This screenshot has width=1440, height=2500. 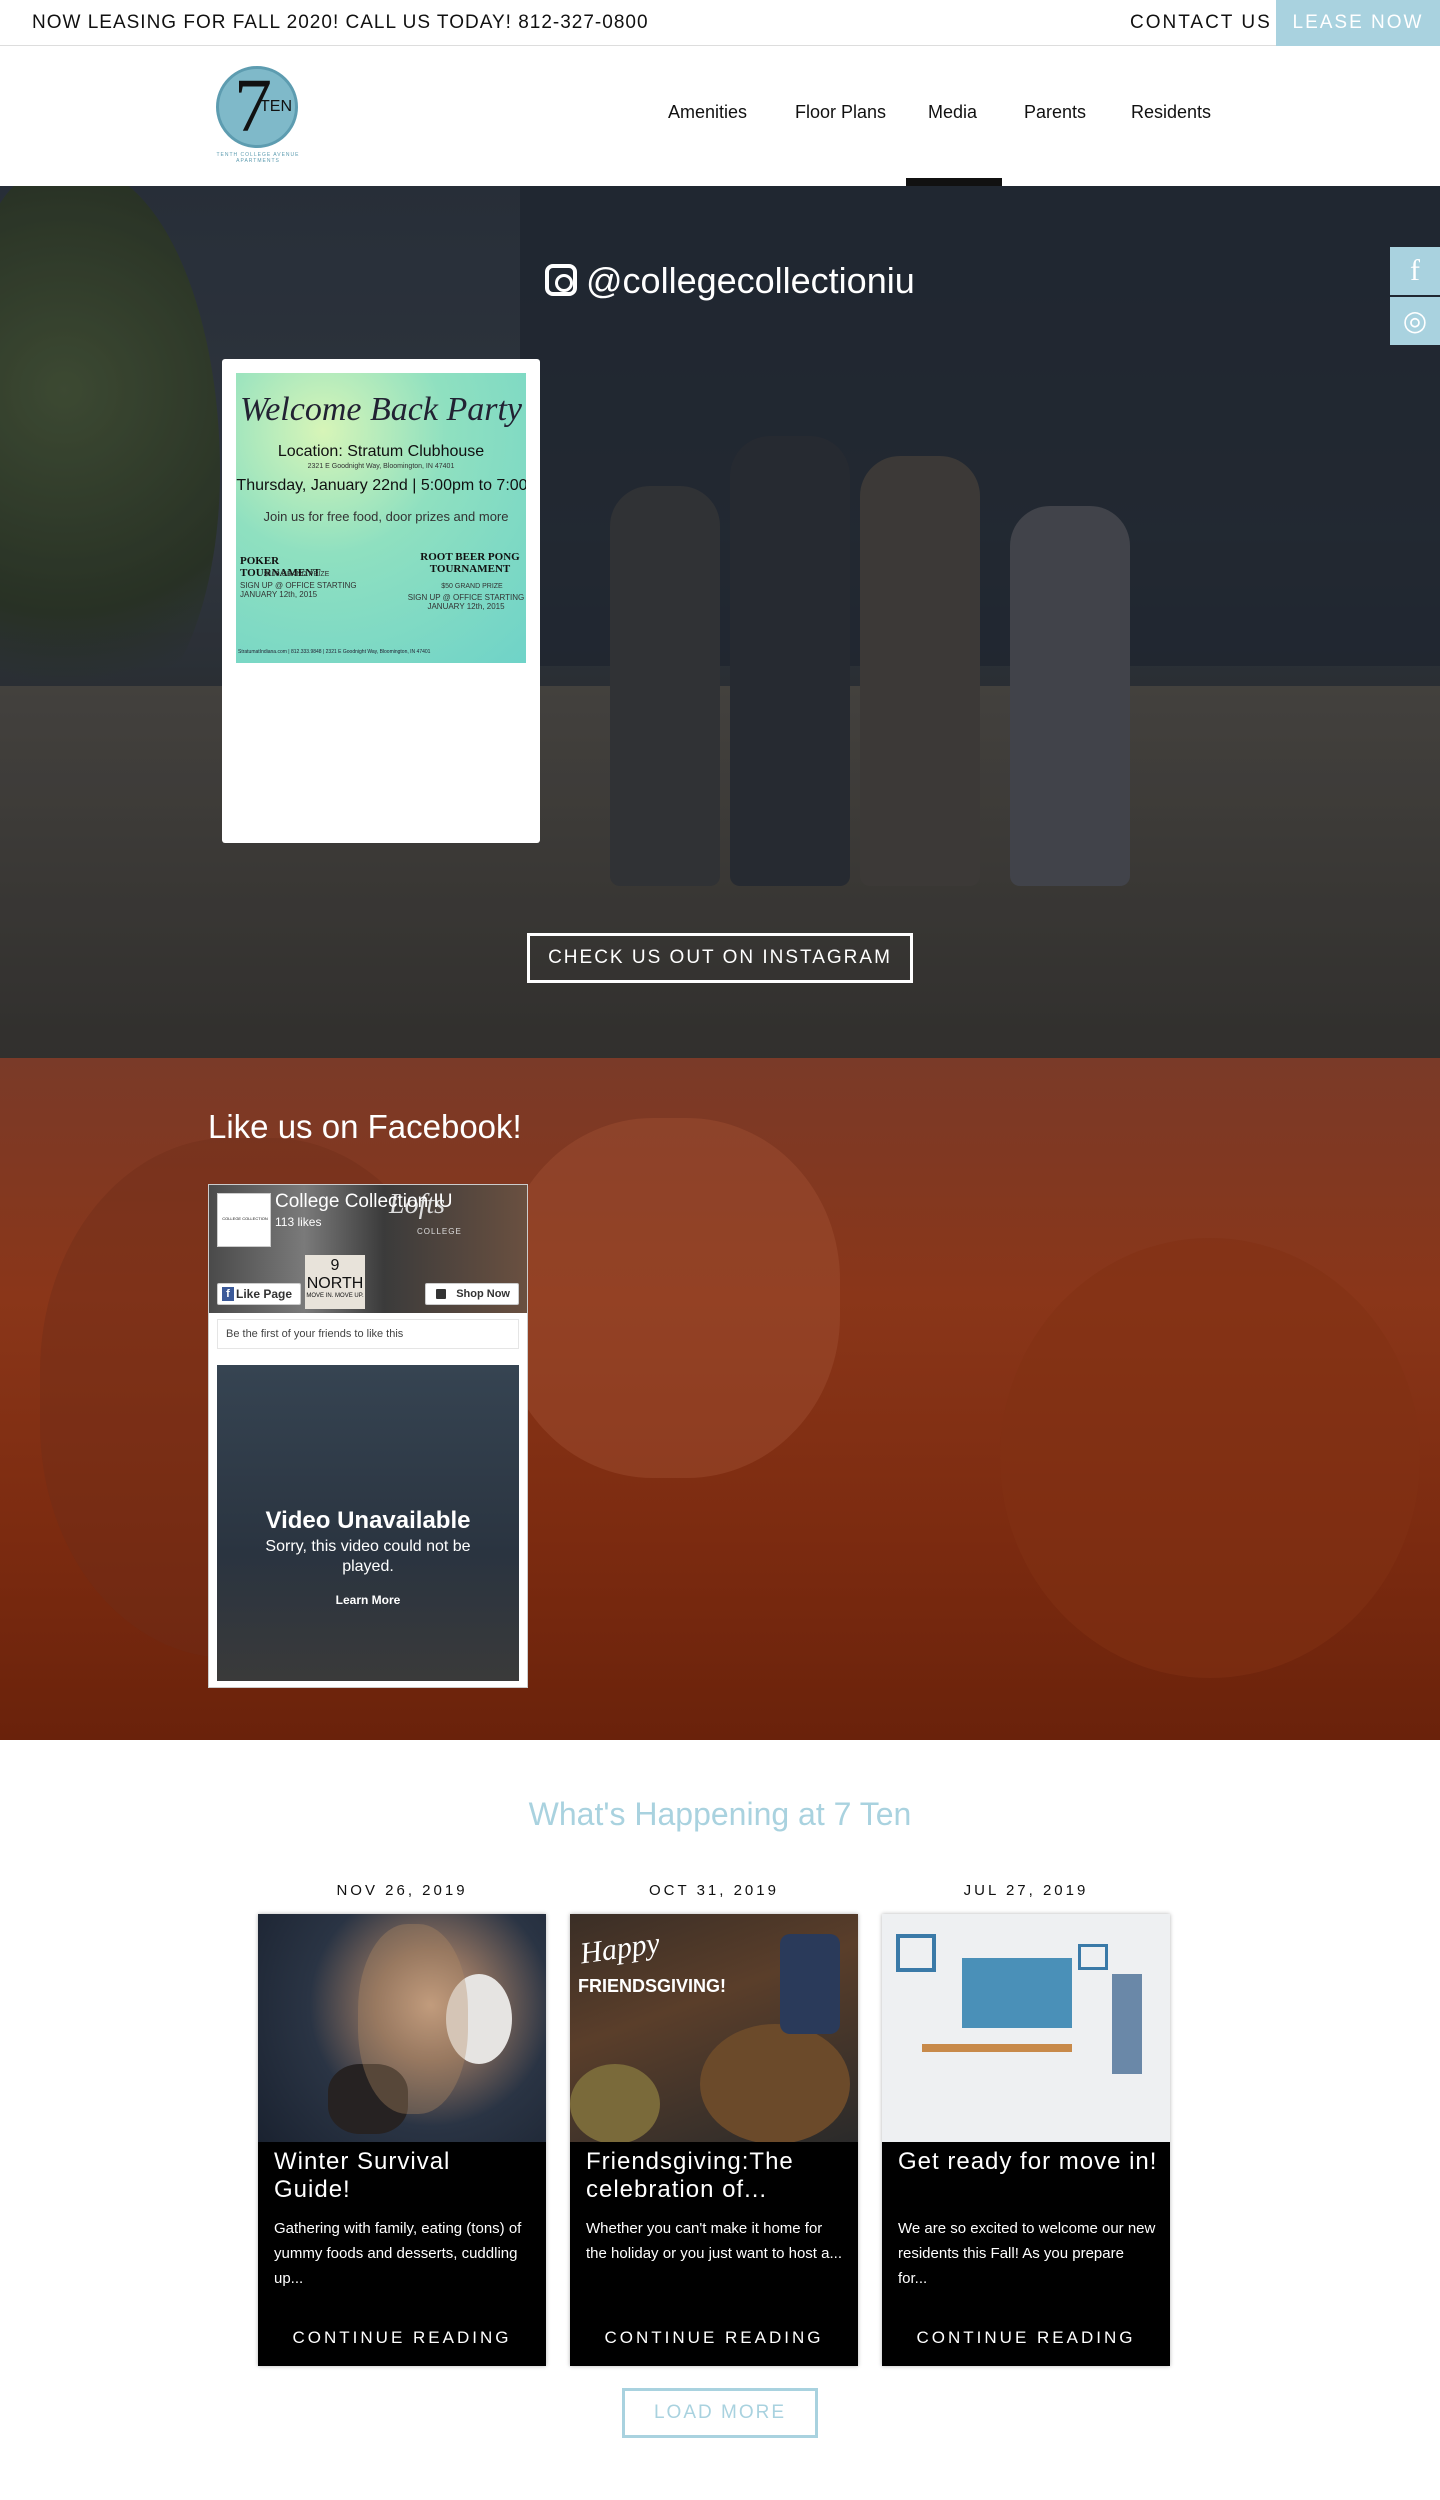 I want to click on cover-9-north: 9 NORTH MOVE IN. MOVE UP., so click(x=335, y=1282).